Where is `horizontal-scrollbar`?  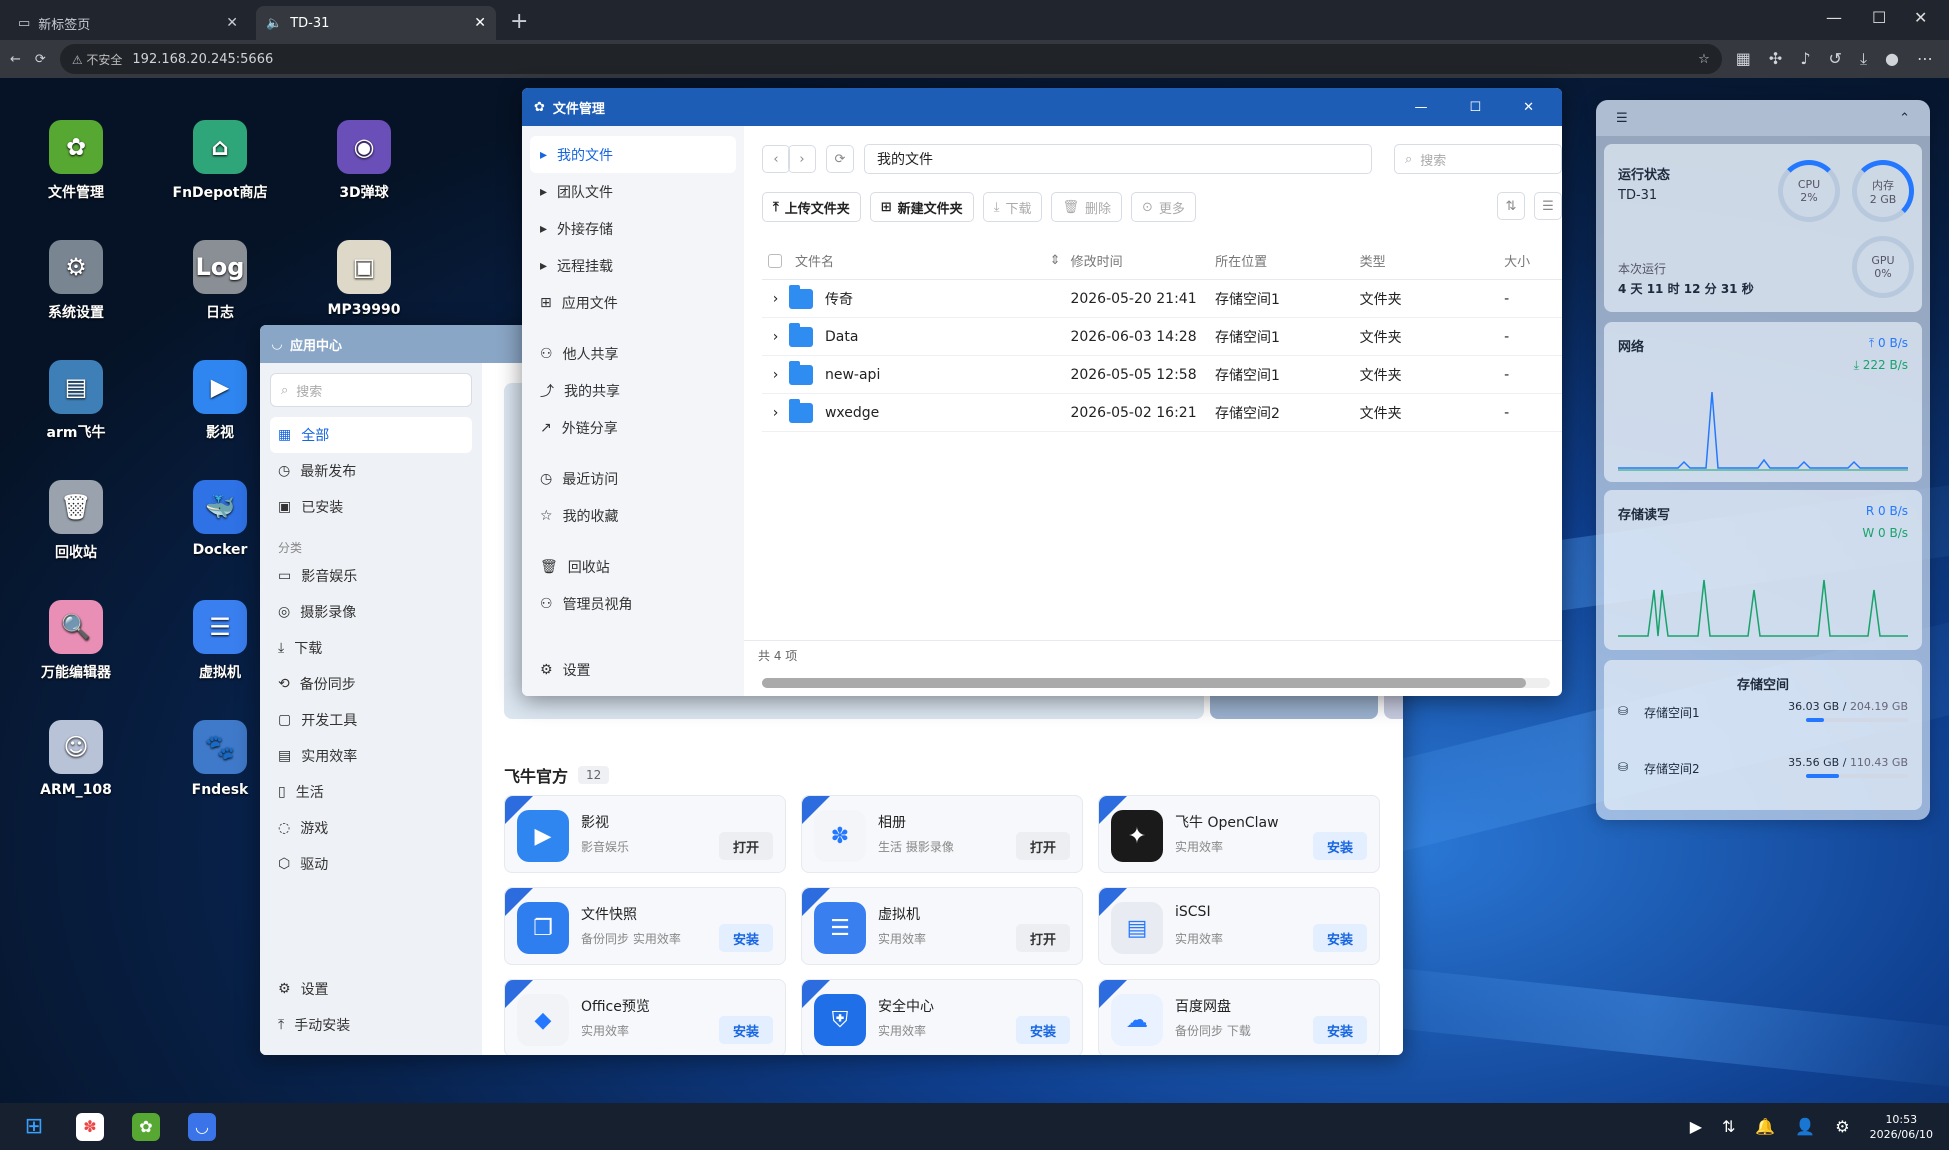 horizontal-scrollbar is located at coordinates (1156, 683).